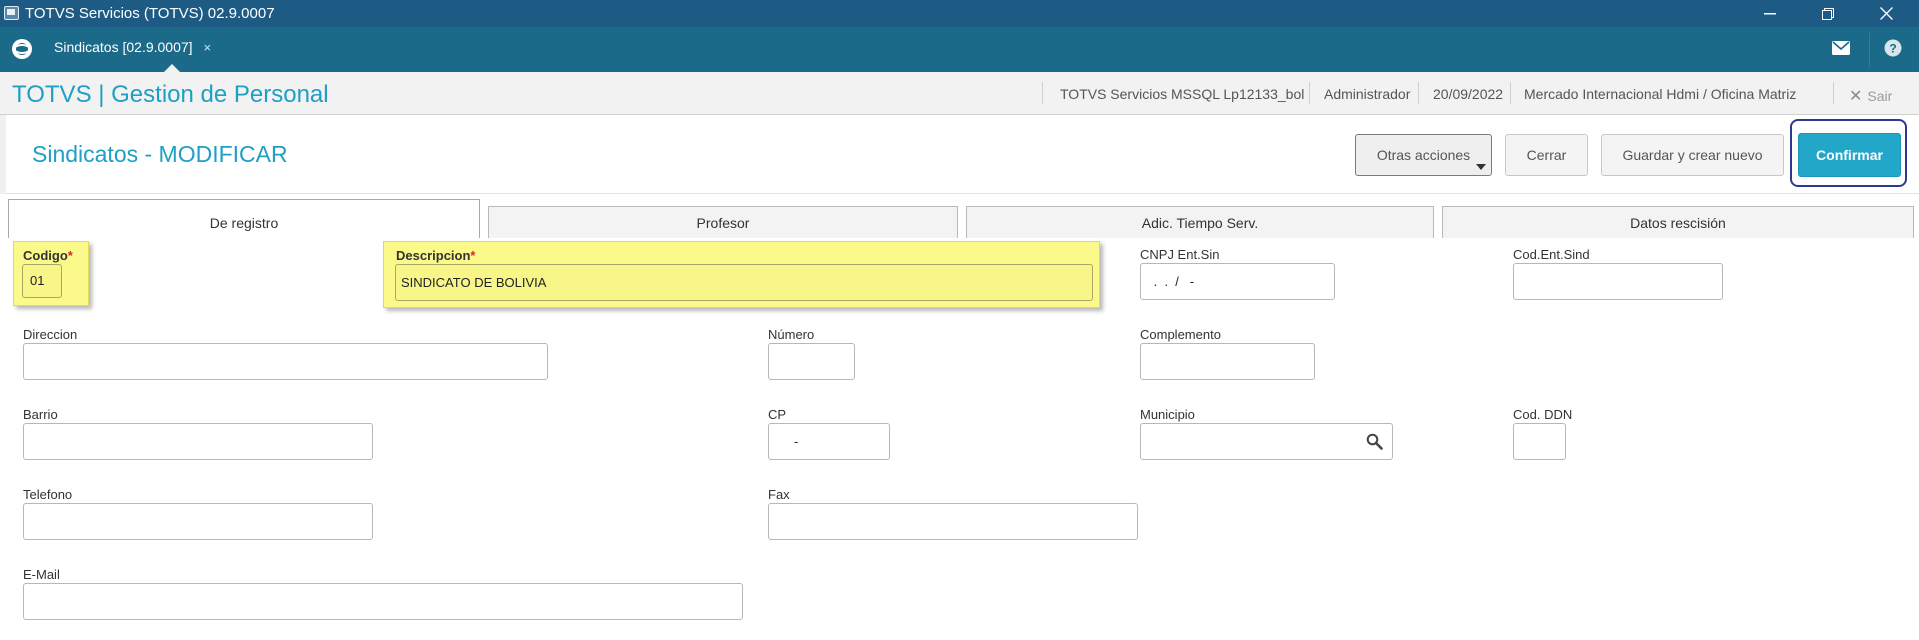 The height and width of the screenshot is (640, 1919). What do you see at coordinates (48, 494) in the screenshot?
I see `telefono-label: Telefono` at bounding box center [48, 494].